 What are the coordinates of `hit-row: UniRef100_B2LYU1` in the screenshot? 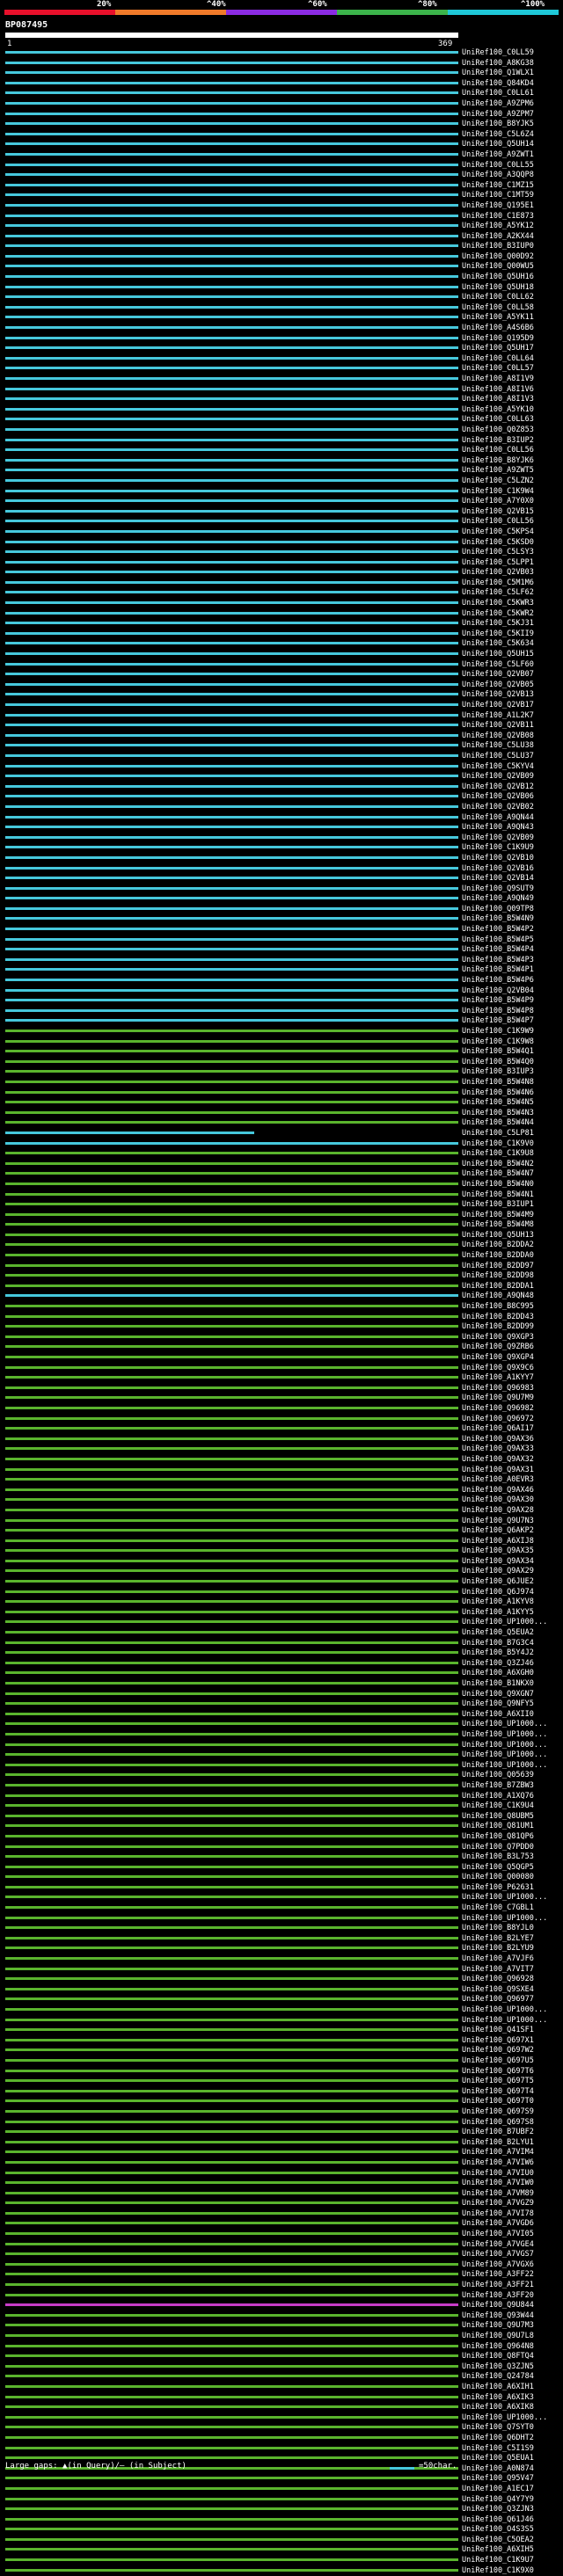 It's located at (281, 2143).